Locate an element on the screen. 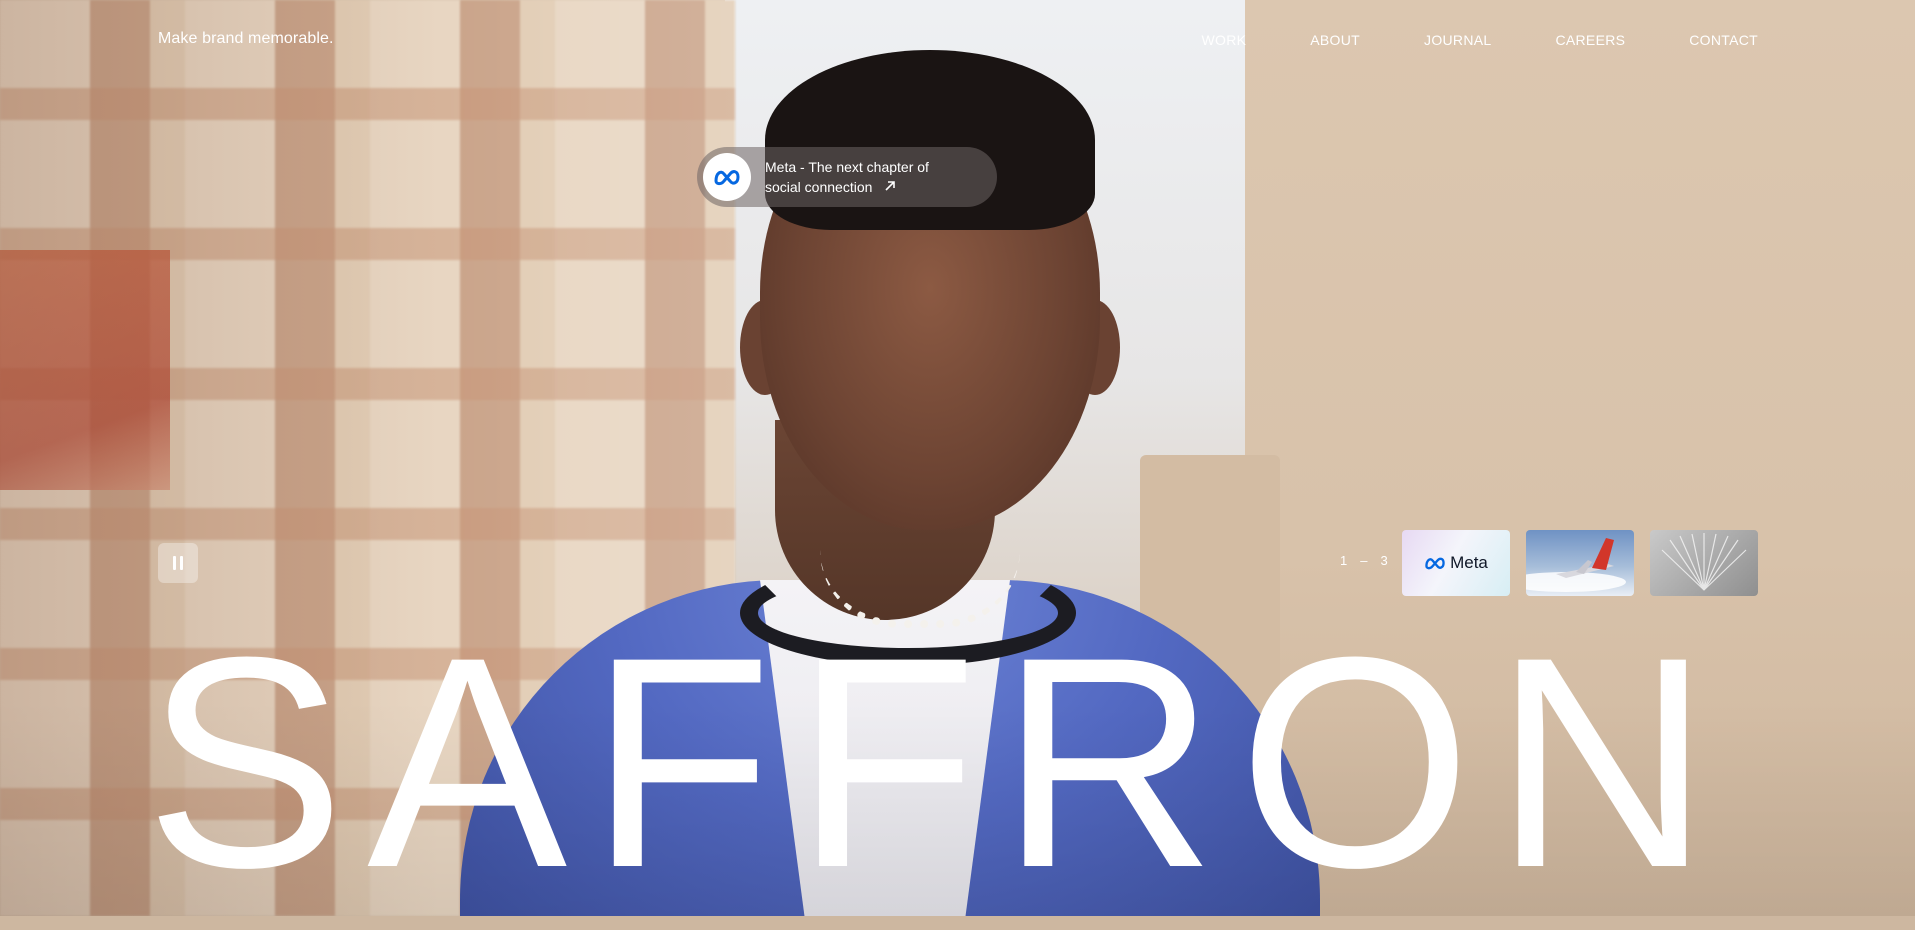 Image resolution: width=1915 pixels, height=930 pixels. featured-line-2: social connection is located at coordinates (819, 187).